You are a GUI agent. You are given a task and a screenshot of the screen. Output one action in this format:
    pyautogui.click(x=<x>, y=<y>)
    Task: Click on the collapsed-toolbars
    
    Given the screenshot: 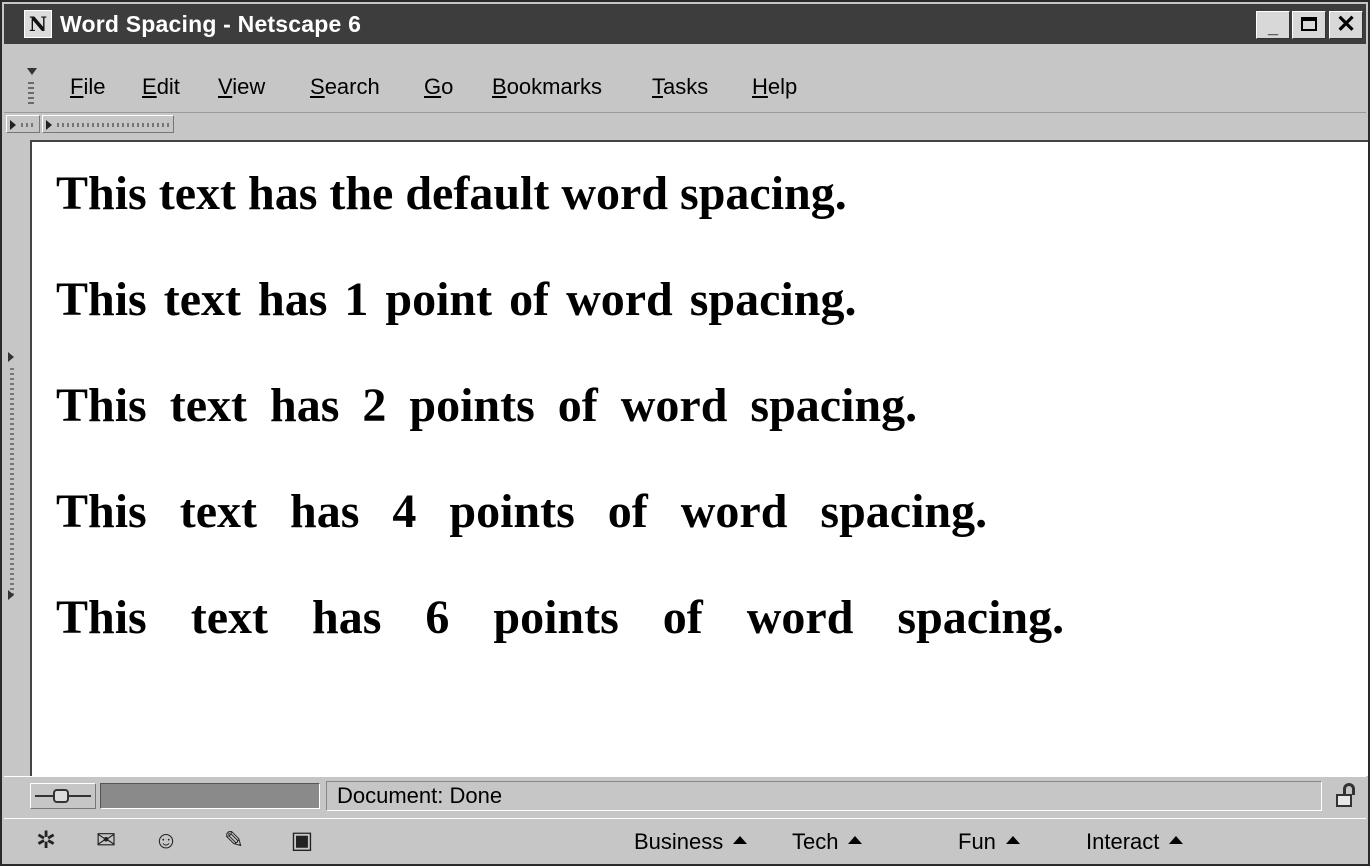 What is the action you would take?
    pyautogui.click(x=685, y=124)
    